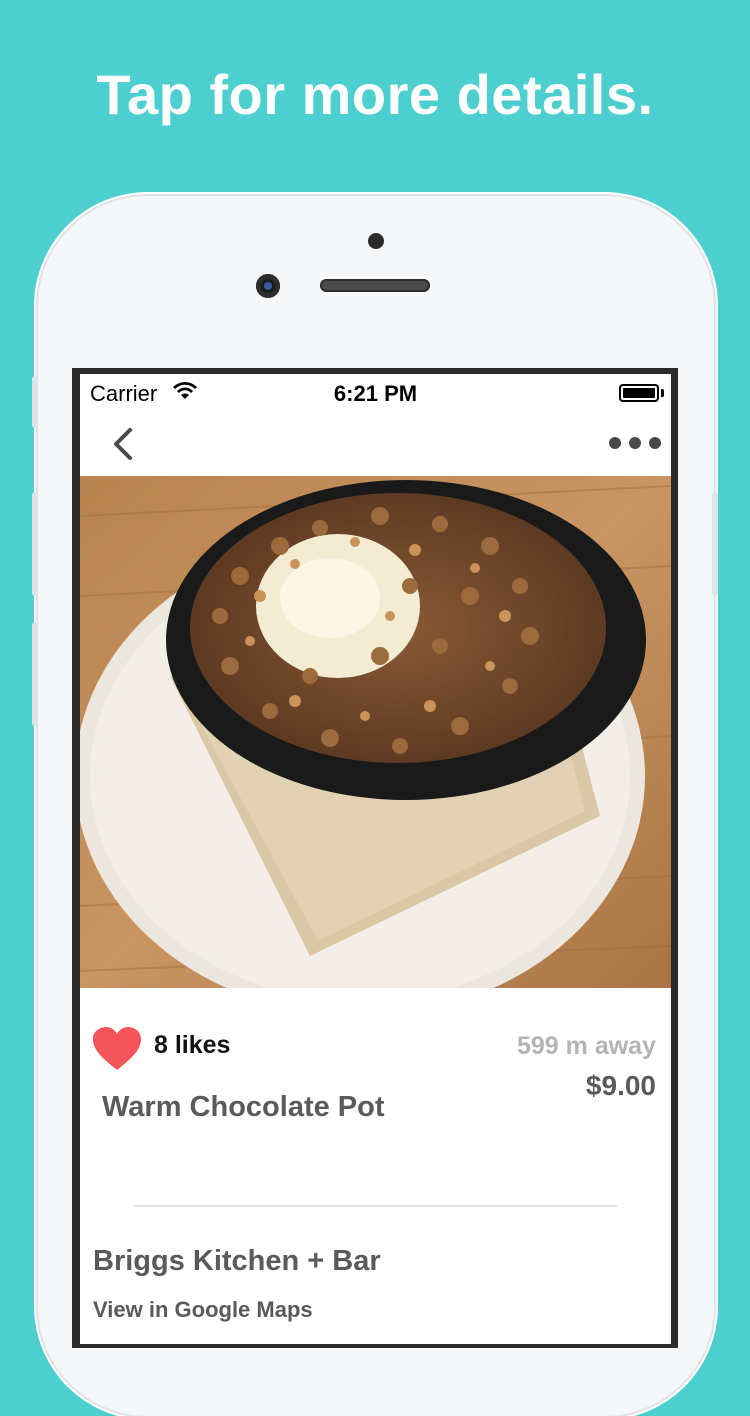 The width and height of the screenshot is (750, 1416). What do you see at coordinates (620, 1085) in the screenshot?
I see `price-label: $9.00` at bounding box center [620, 1085].